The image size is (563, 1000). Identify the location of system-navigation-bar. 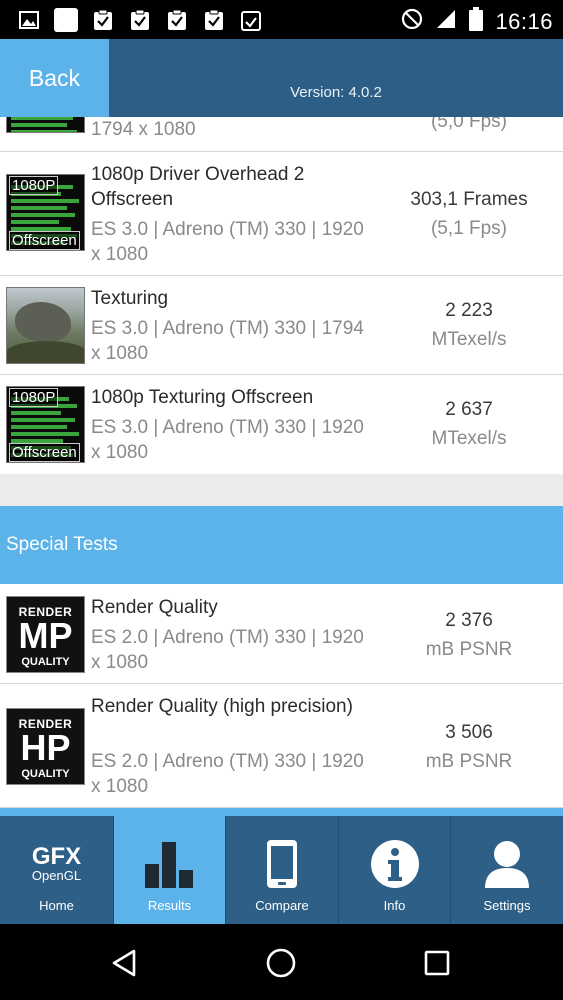
(281, 962).